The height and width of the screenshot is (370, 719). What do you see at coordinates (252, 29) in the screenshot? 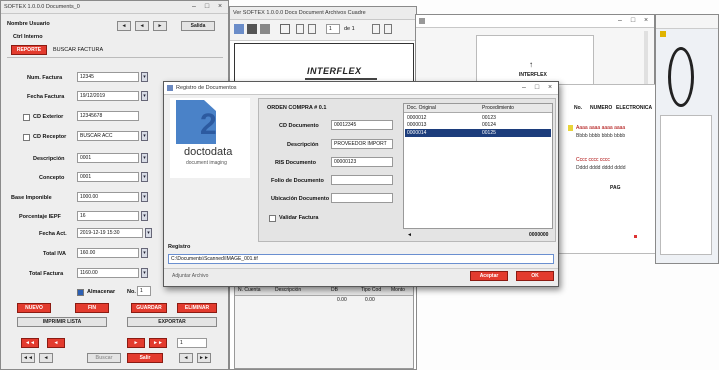
I see `print-icon` at bounding box center [252, 29].